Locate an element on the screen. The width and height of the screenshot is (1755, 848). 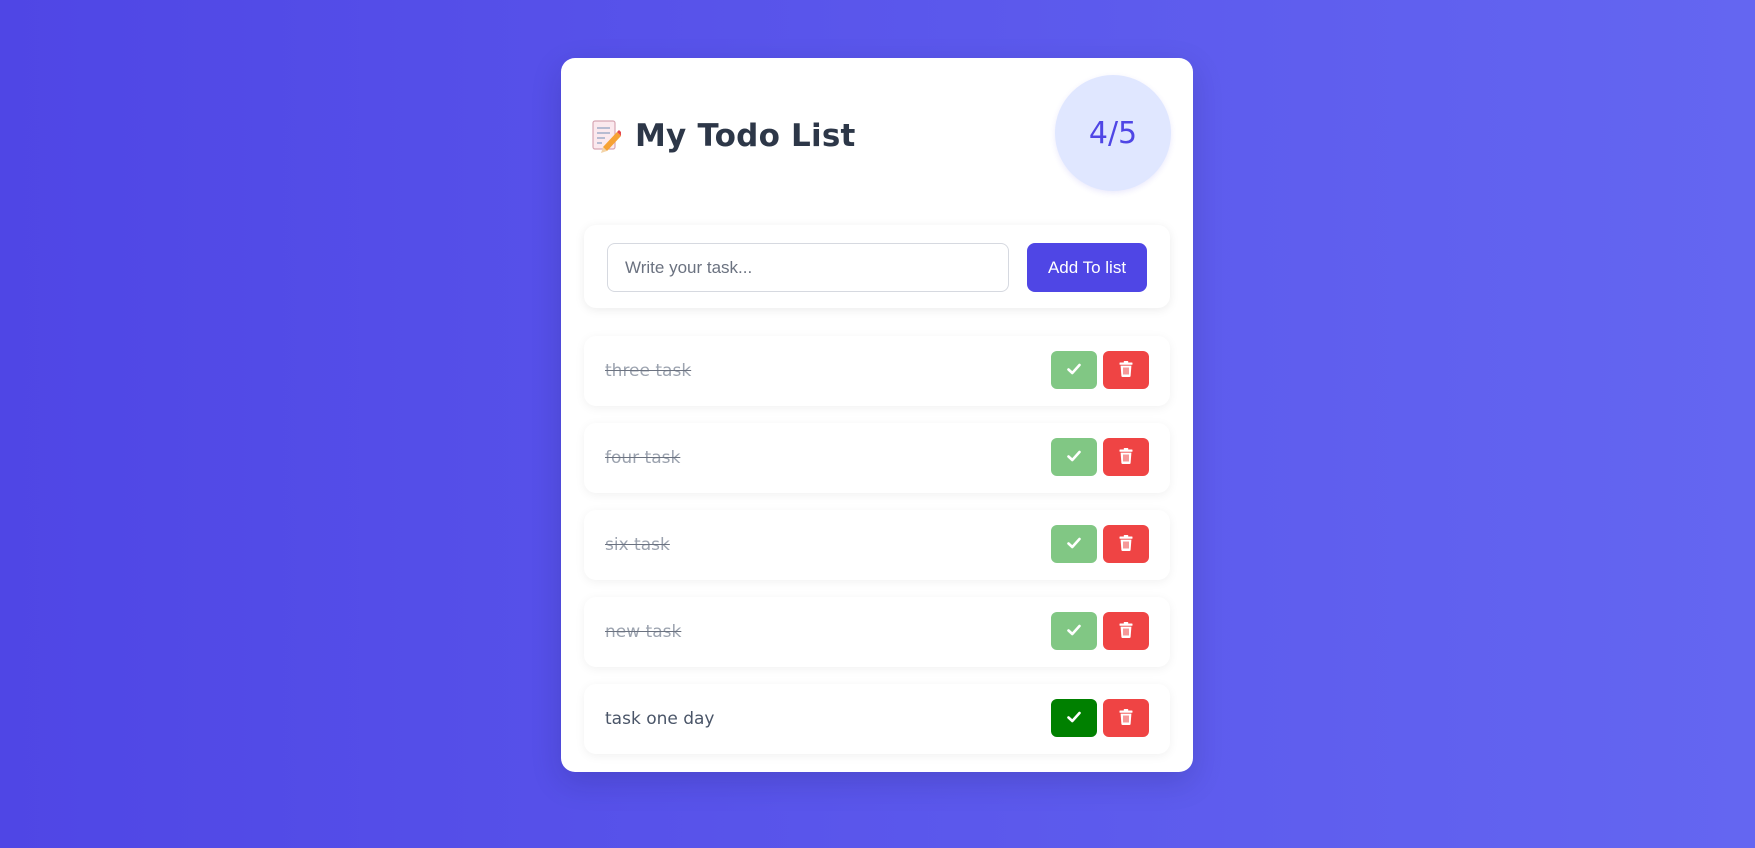
header: My Todo List is located at coordinates (723, 136).